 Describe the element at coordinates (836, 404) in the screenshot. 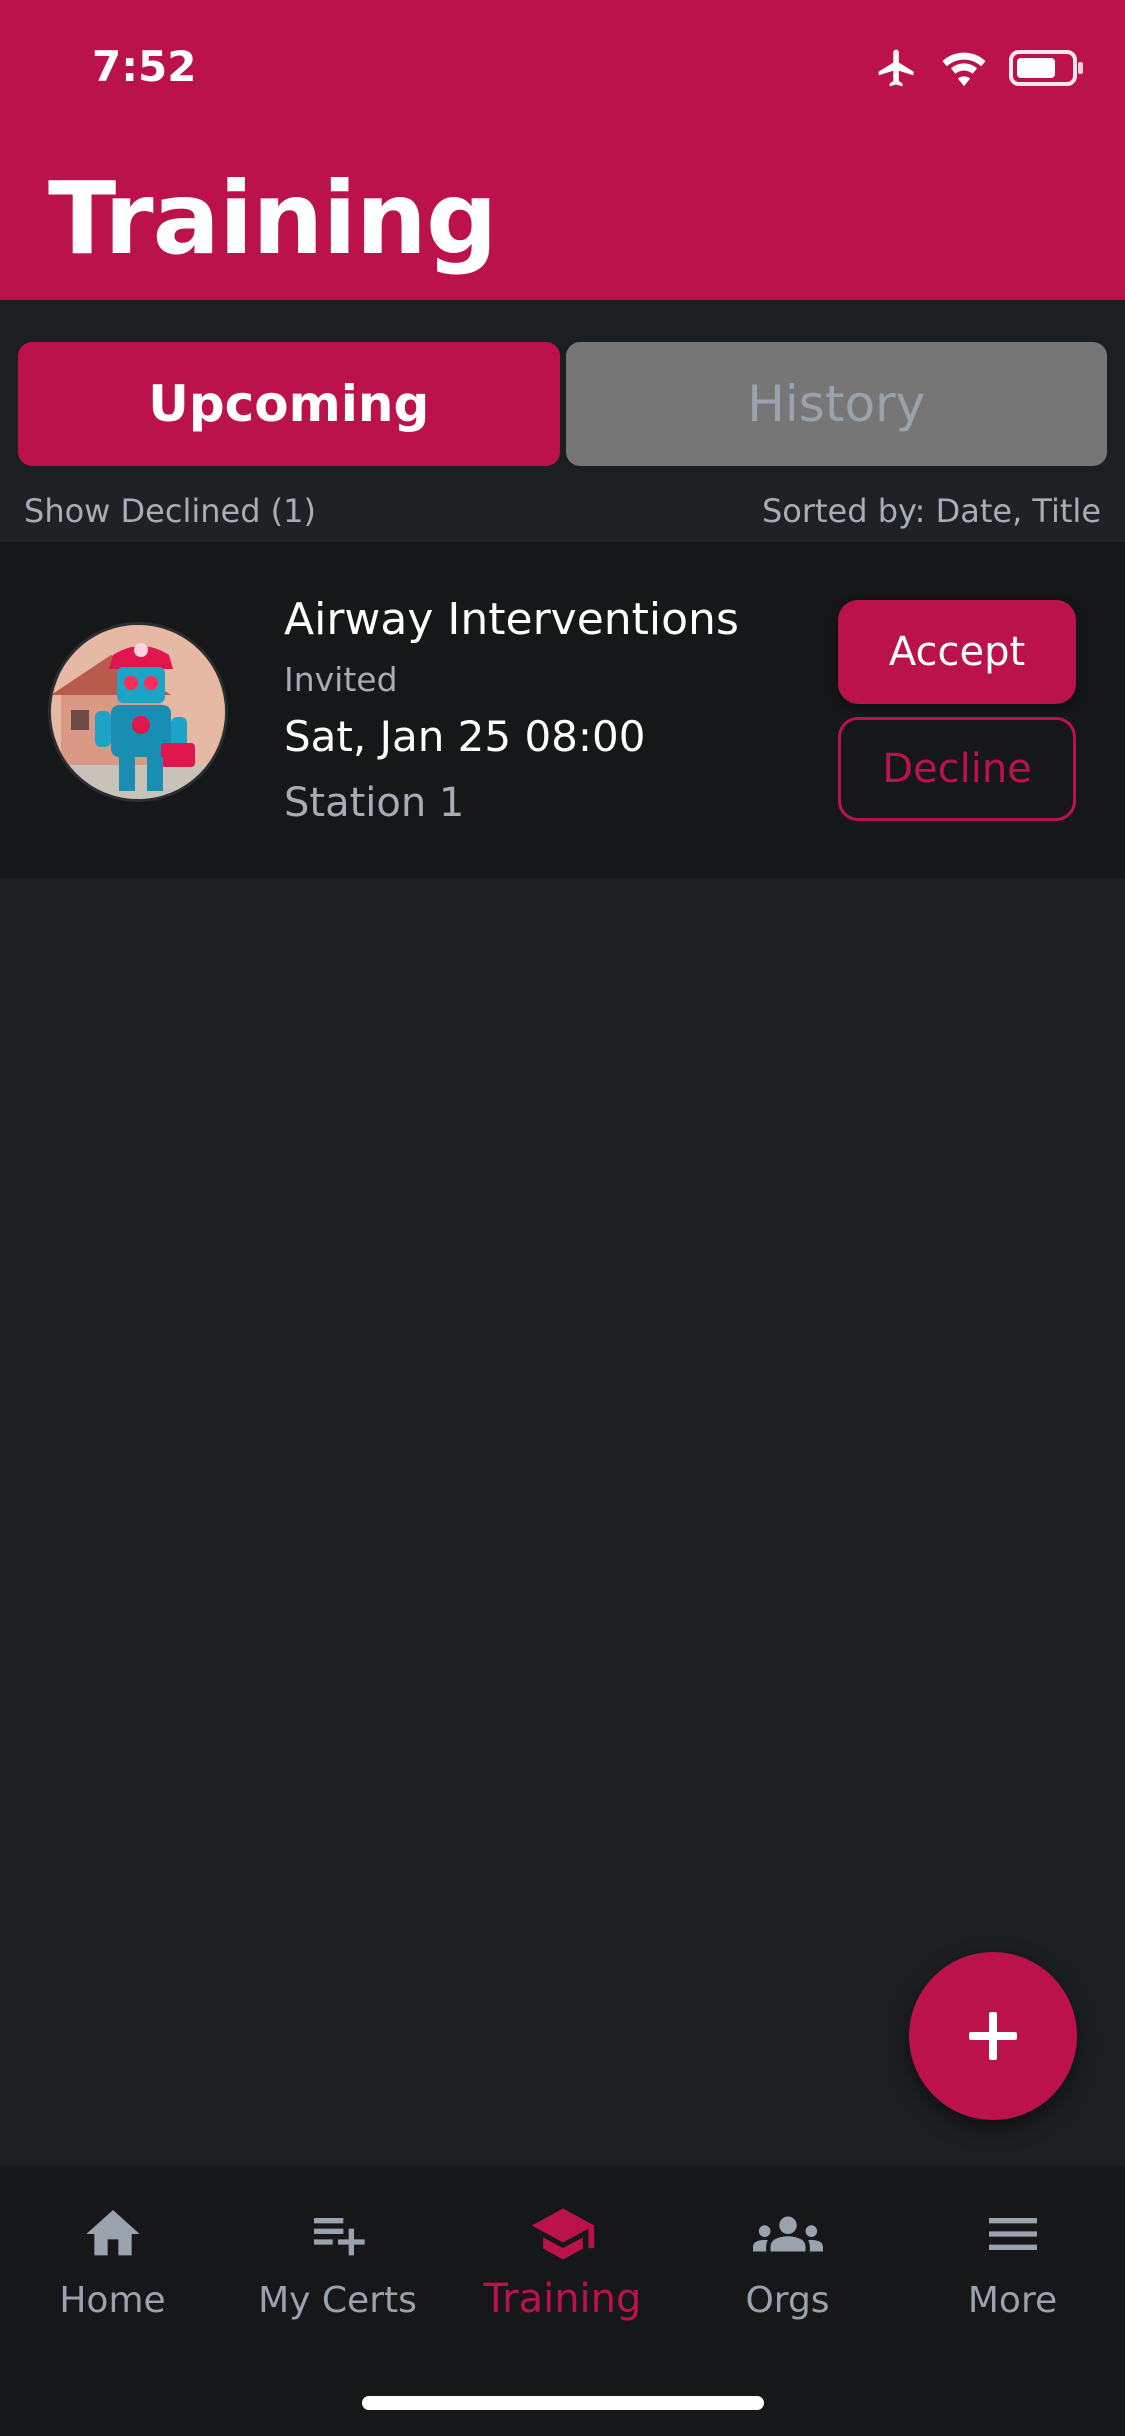

I see `tab-history: History` at that location.